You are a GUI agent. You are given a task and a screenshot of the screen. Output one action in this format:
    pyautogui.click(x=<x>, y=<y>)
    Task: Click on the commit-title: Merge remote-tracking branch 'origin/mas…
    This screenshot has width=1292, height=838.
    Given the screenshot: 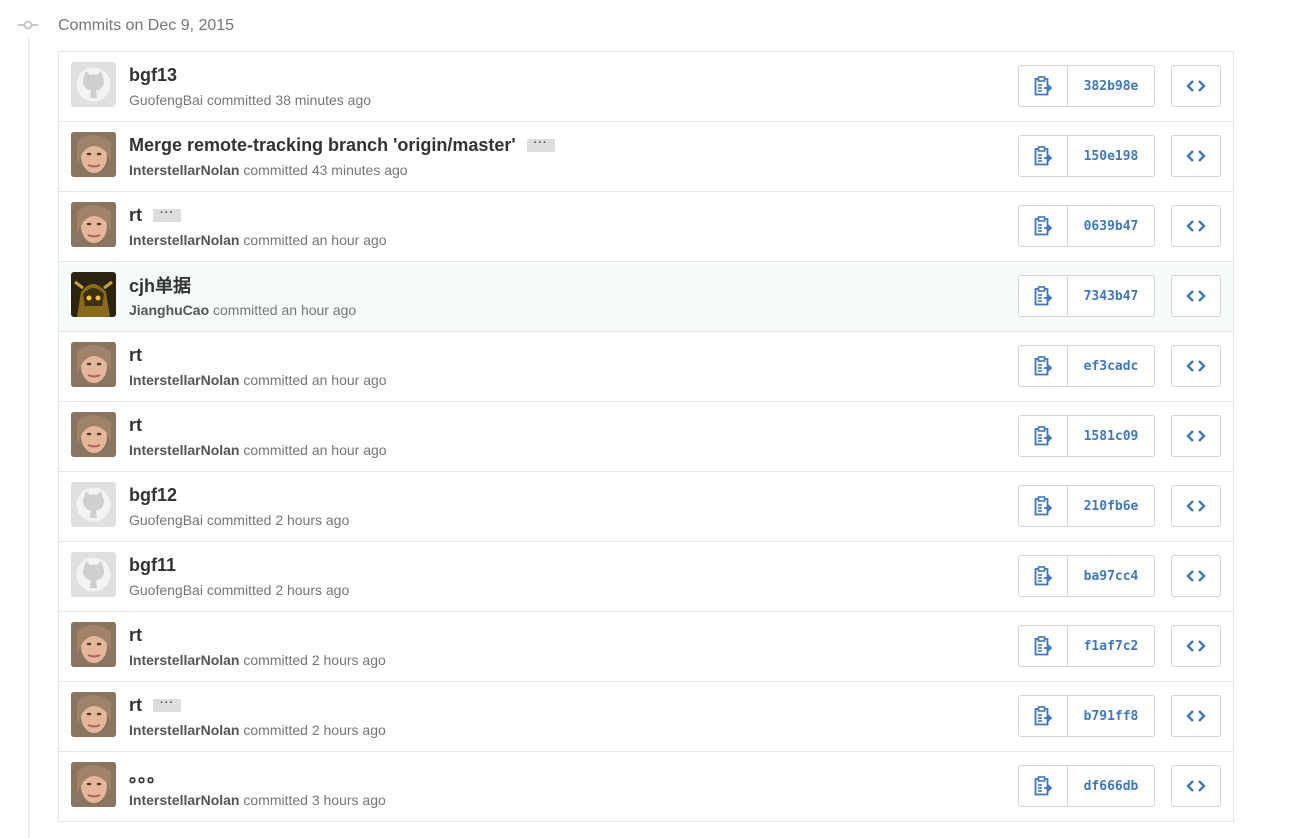 What is the action you would take?
    pyautogui.click(x=322, y=145)
    